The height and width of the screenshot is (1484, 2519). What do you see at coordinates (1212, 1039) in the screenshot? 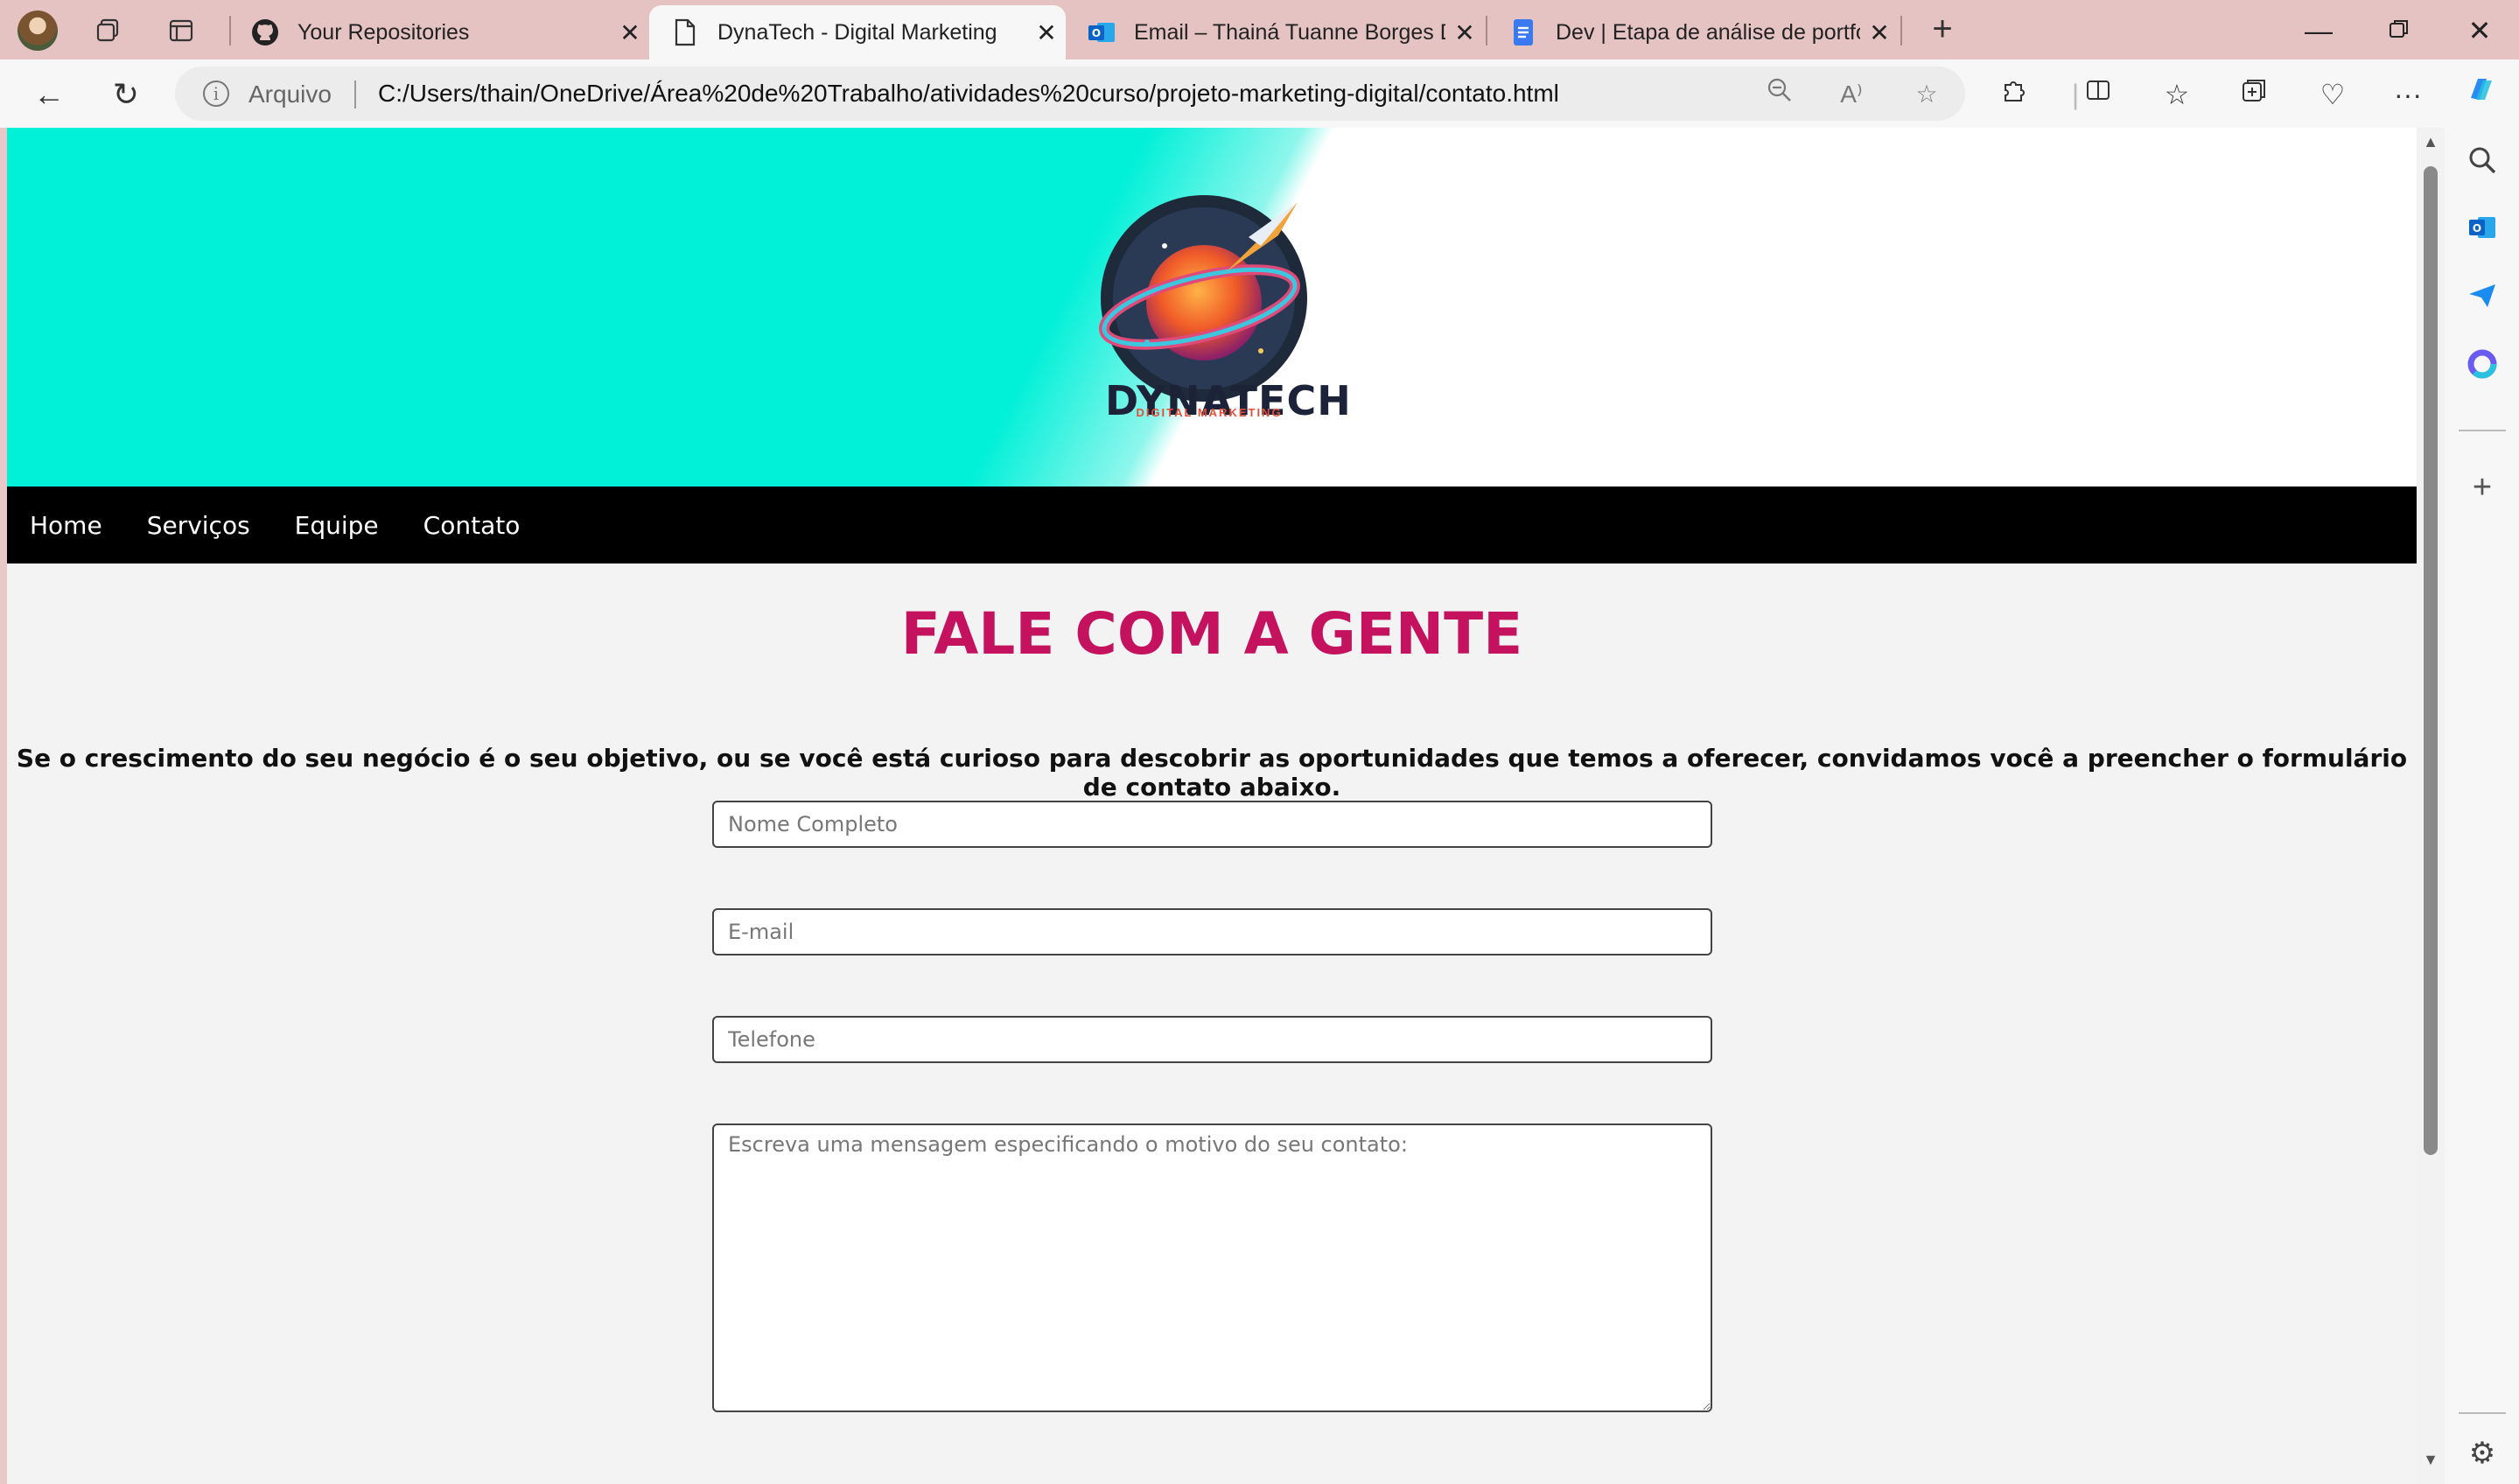
I see `phone-field` at bounding box center [1212, 1039].